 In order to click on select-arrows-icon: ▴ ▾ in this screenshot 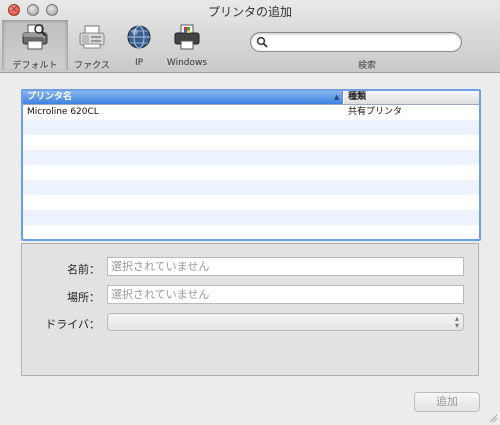, I will do `click(456, 322)`.